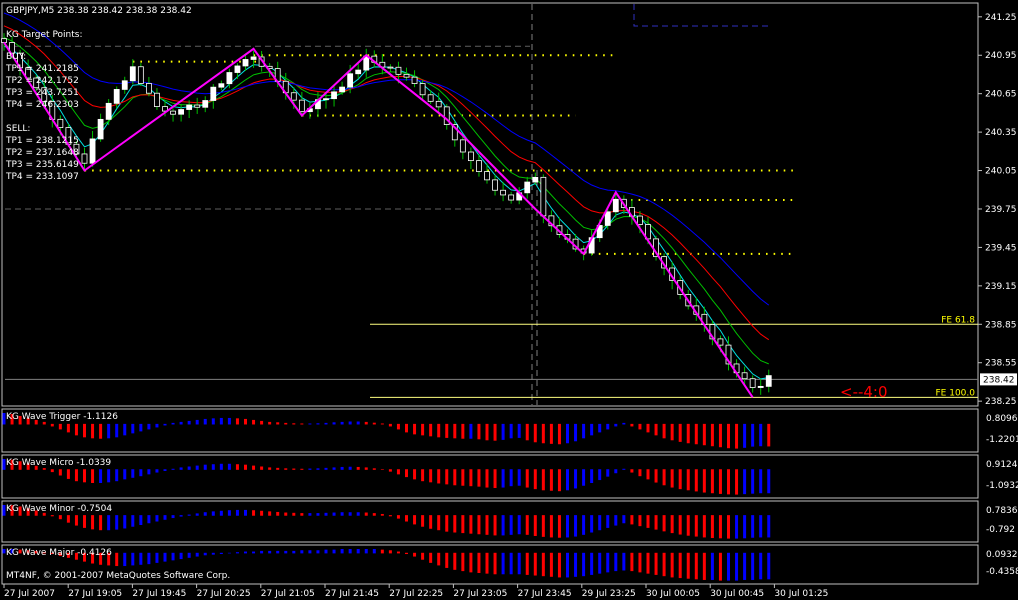 The height and width of the screenshot is (600, 1018). Describe the element at coordinates (609, 594) in the screenshot. I see `time-tick-label: 29 Jul 23:25` at that location.